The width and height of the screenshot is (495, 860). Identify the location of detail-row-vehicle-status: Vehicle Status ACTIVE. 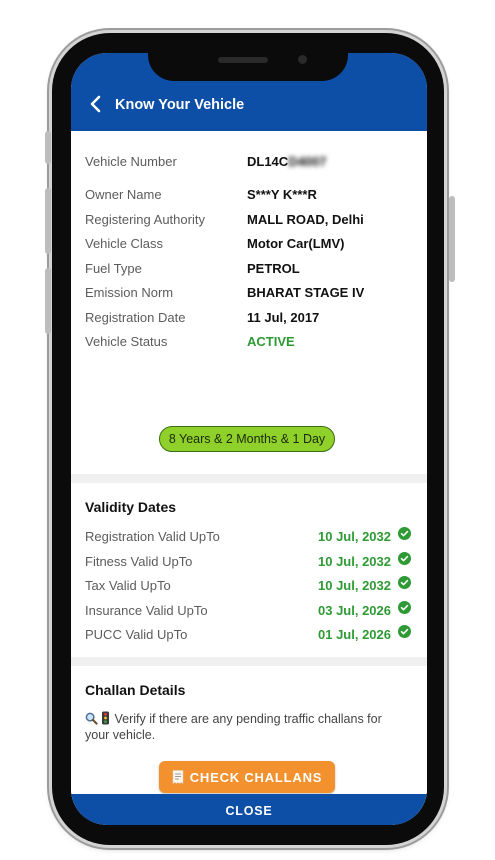
(248, 344).